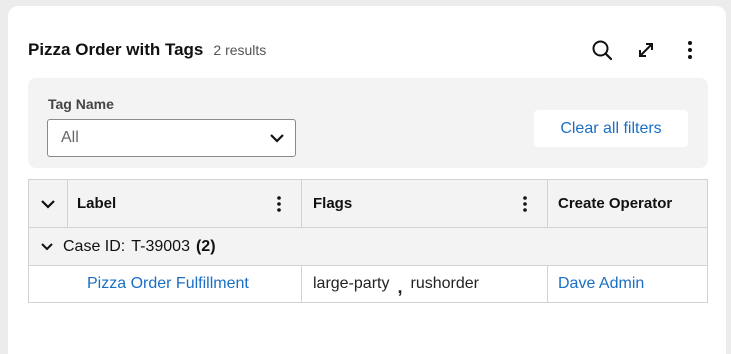 The width and height of the screenshot is (731, 354). I want to click on cell-flags: large-party , rushorder, so click(425, 284).